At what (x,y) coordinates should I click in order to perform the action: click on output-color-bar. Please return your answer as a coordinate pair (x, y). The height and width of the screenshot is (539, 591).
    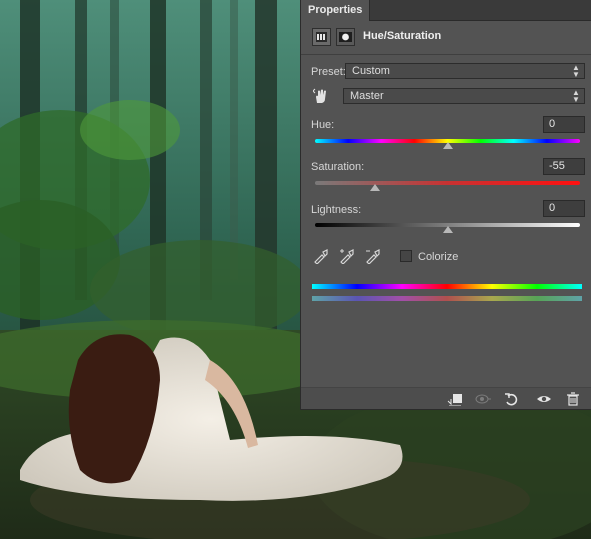
    Looking at the image, I should click on (447, 298).